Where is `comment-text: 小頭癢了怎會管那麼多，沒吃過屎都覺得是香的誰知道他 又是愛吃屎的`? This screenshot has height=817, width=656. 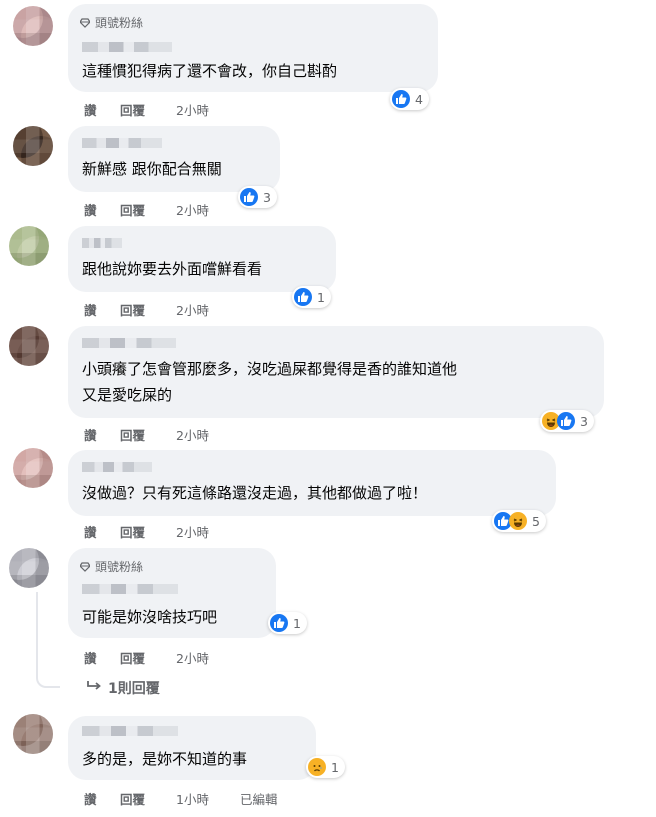 comment-text: 小頭癢了怎會管那麼多，沒吃過屎都覺得是香的誰知道他 又是愛吃屎的 is located at coordinates (270, 382).